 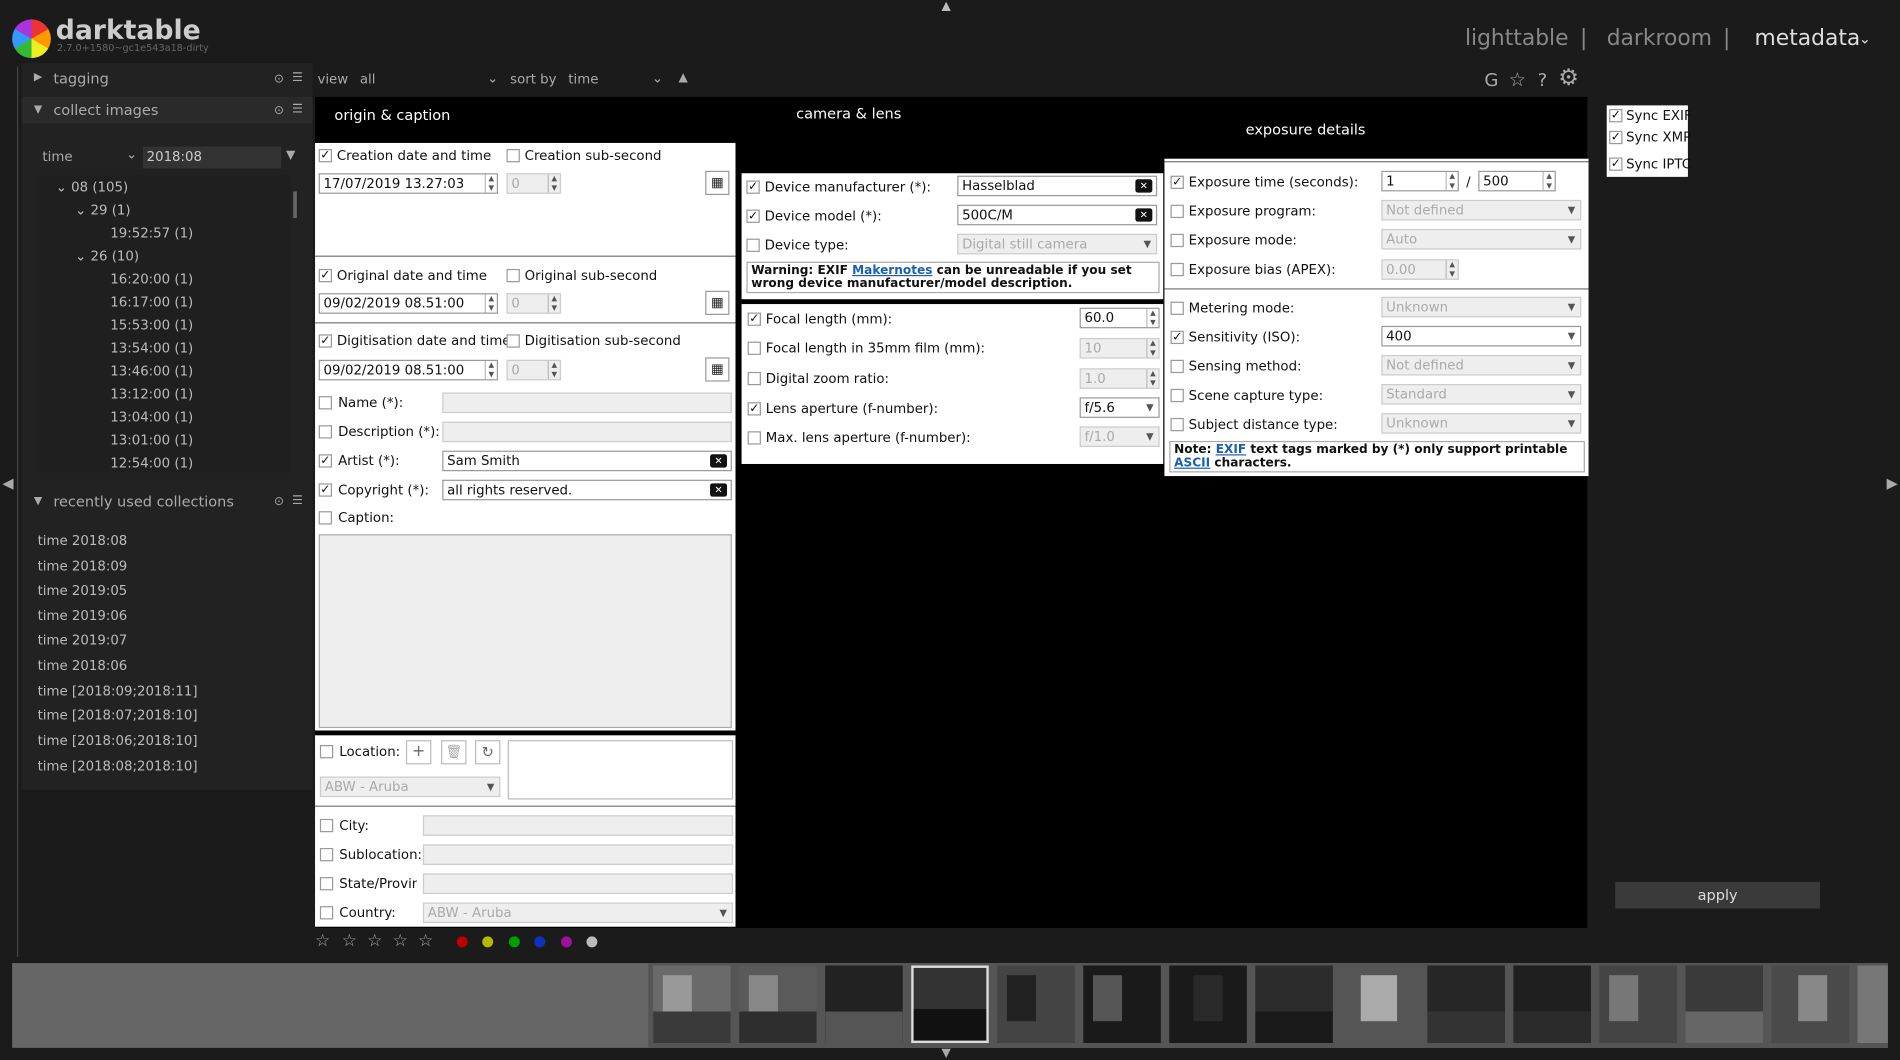 What do you see at coordinates (683, 77) in the screenshot?
I see `sort-order-icon: ▲` at bounding box center [683, 77].